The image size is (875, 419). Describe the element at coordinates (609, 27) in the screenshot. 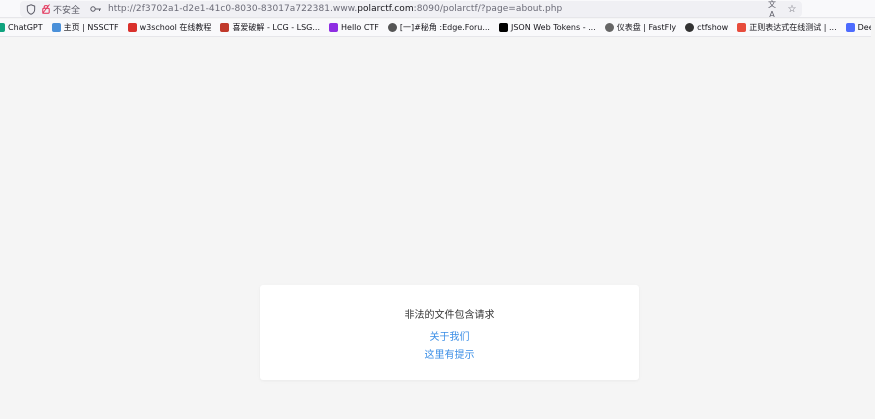

I see `globe-icon` at that location.